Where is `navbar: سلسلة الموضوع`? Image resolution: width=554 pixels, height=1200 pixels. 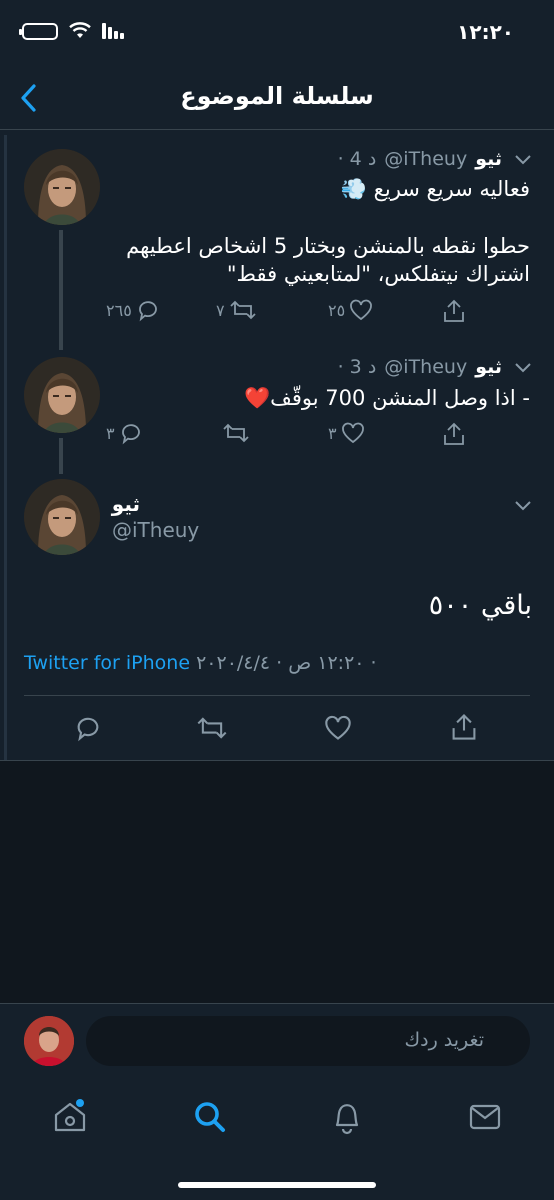
navbar: سلسلة الموضوع is located at coordinates (277, 98).